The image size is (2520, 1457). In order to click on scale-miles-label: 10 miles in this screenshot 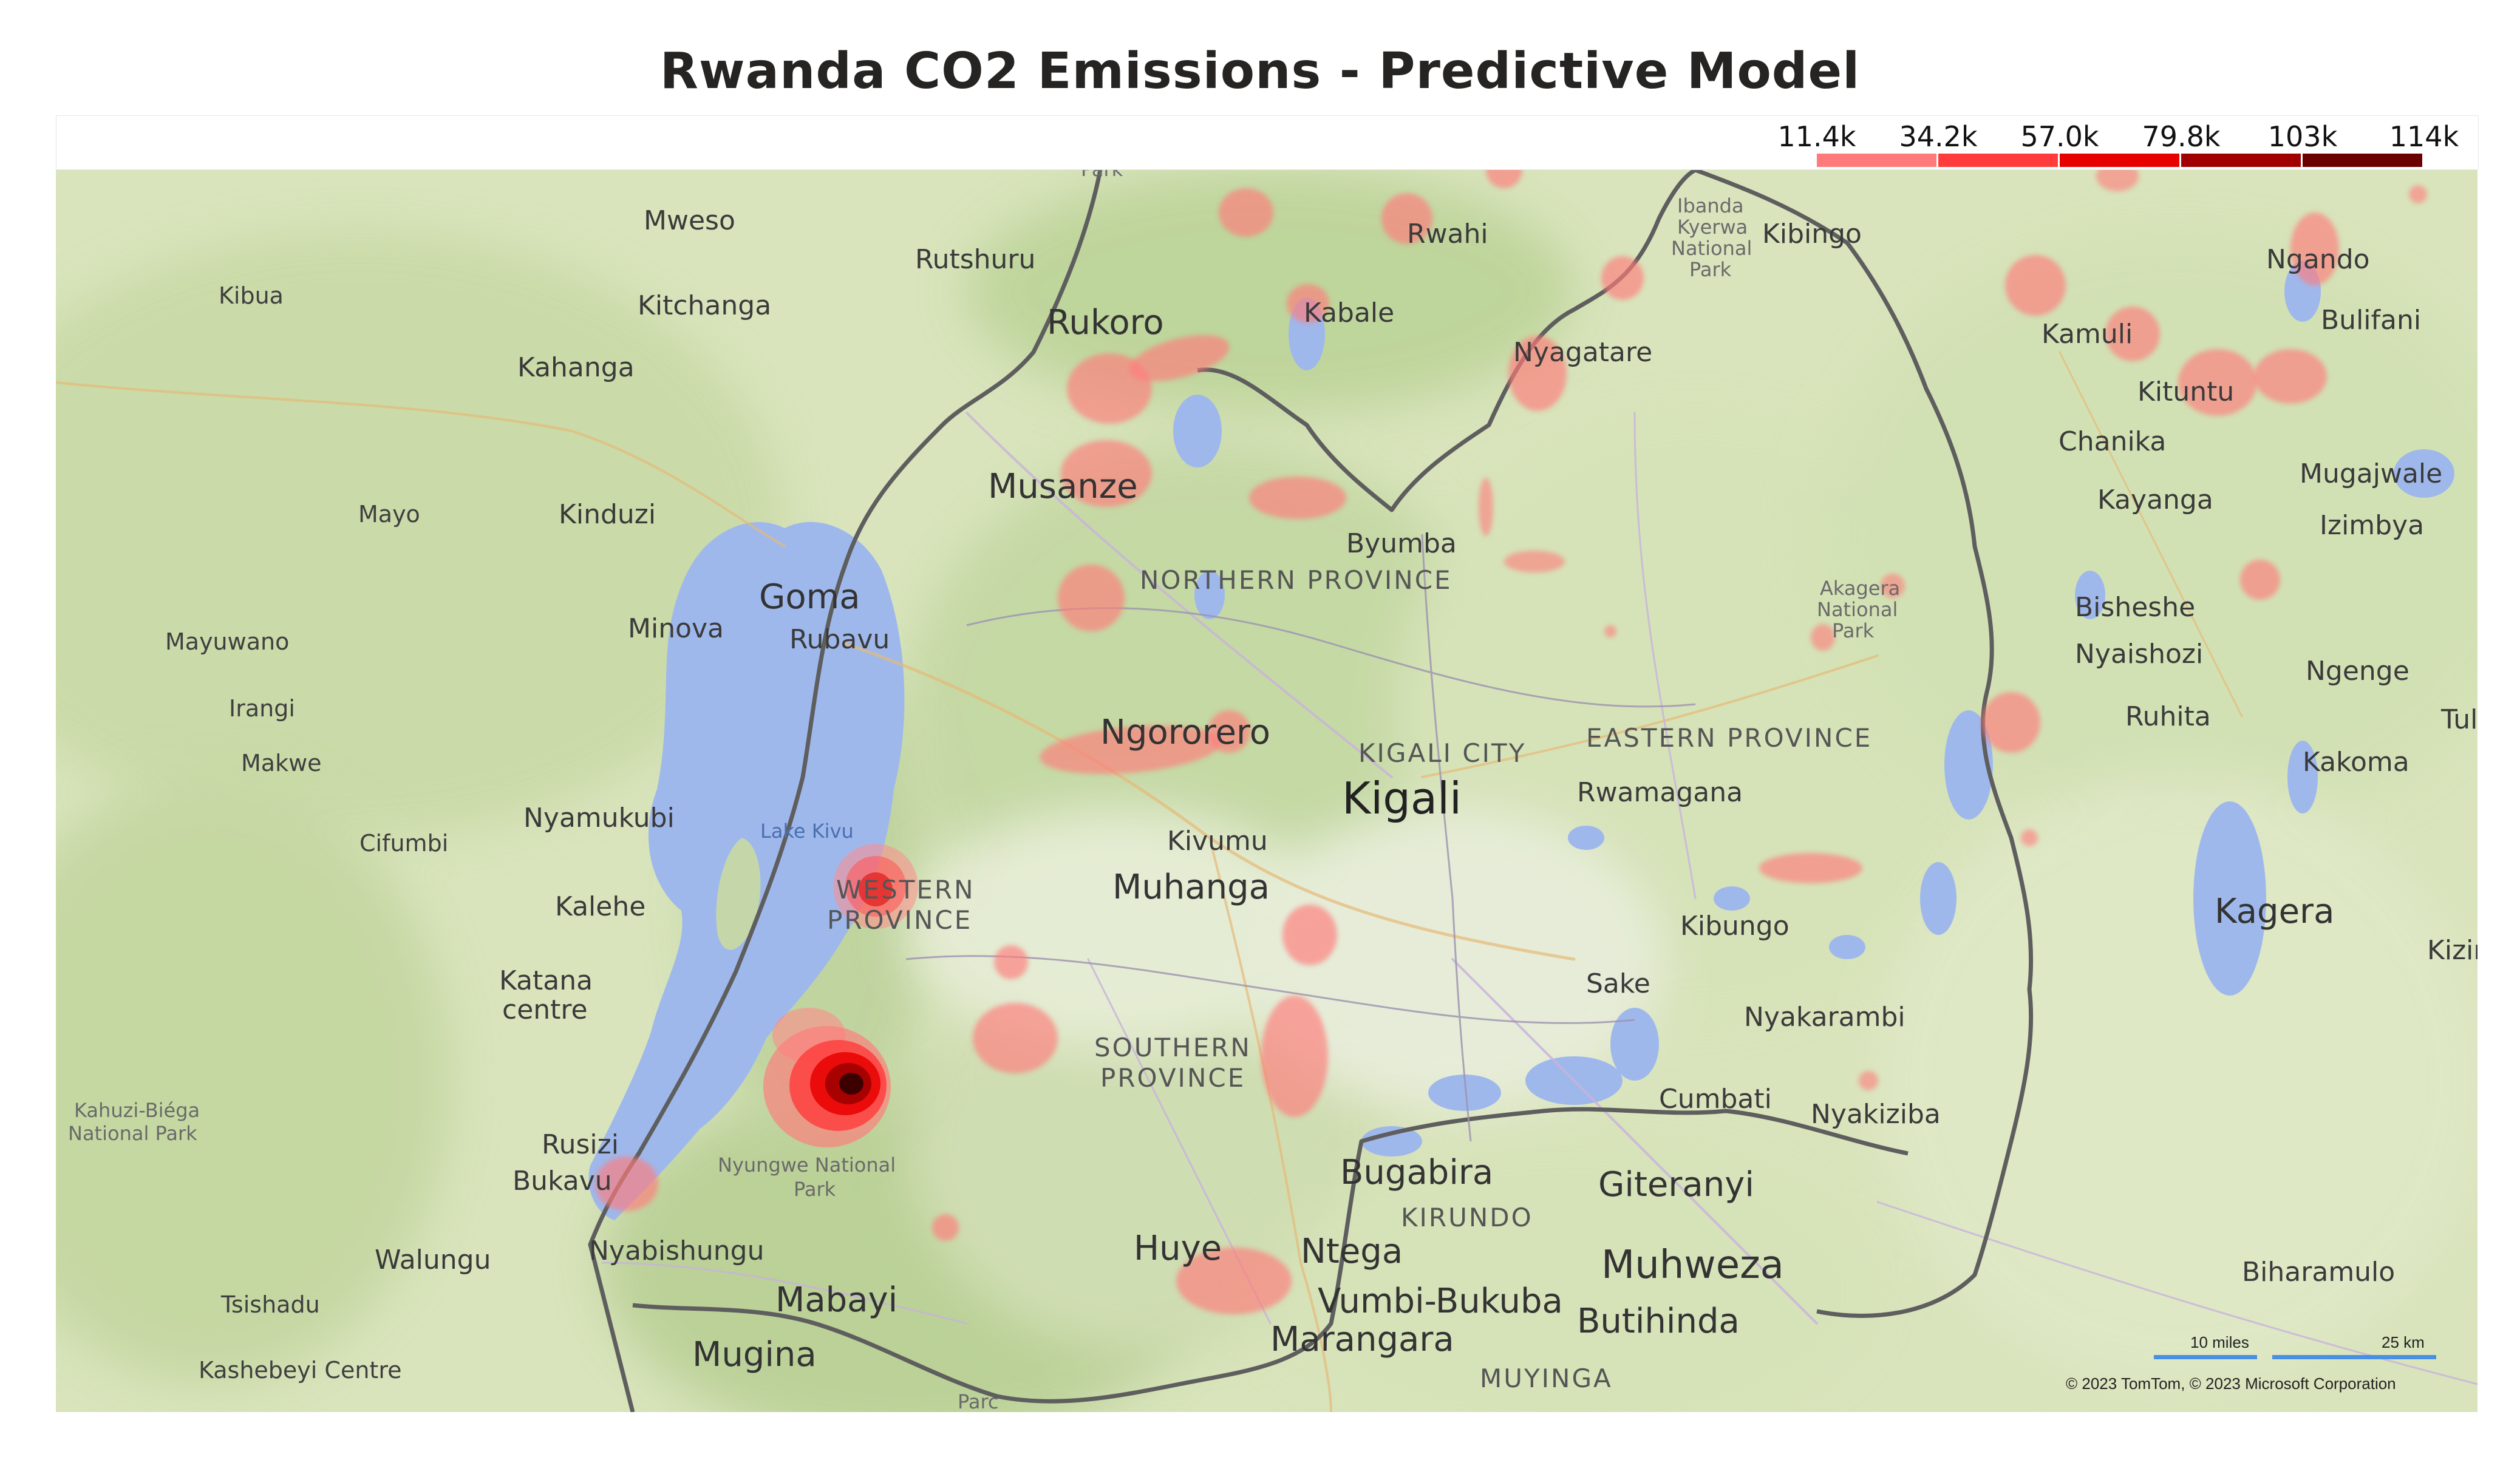, I will do `click(2219, 1342)`.